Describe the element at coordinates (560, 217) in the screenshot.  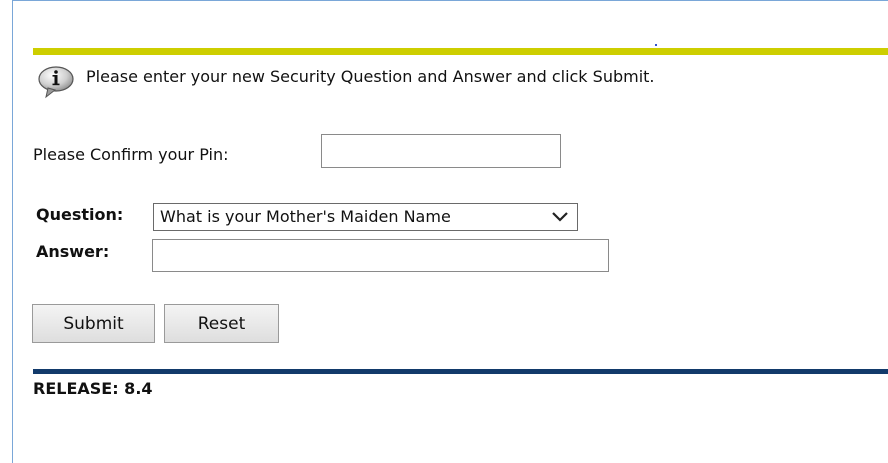
I see `chevron-down-icon` at that location.